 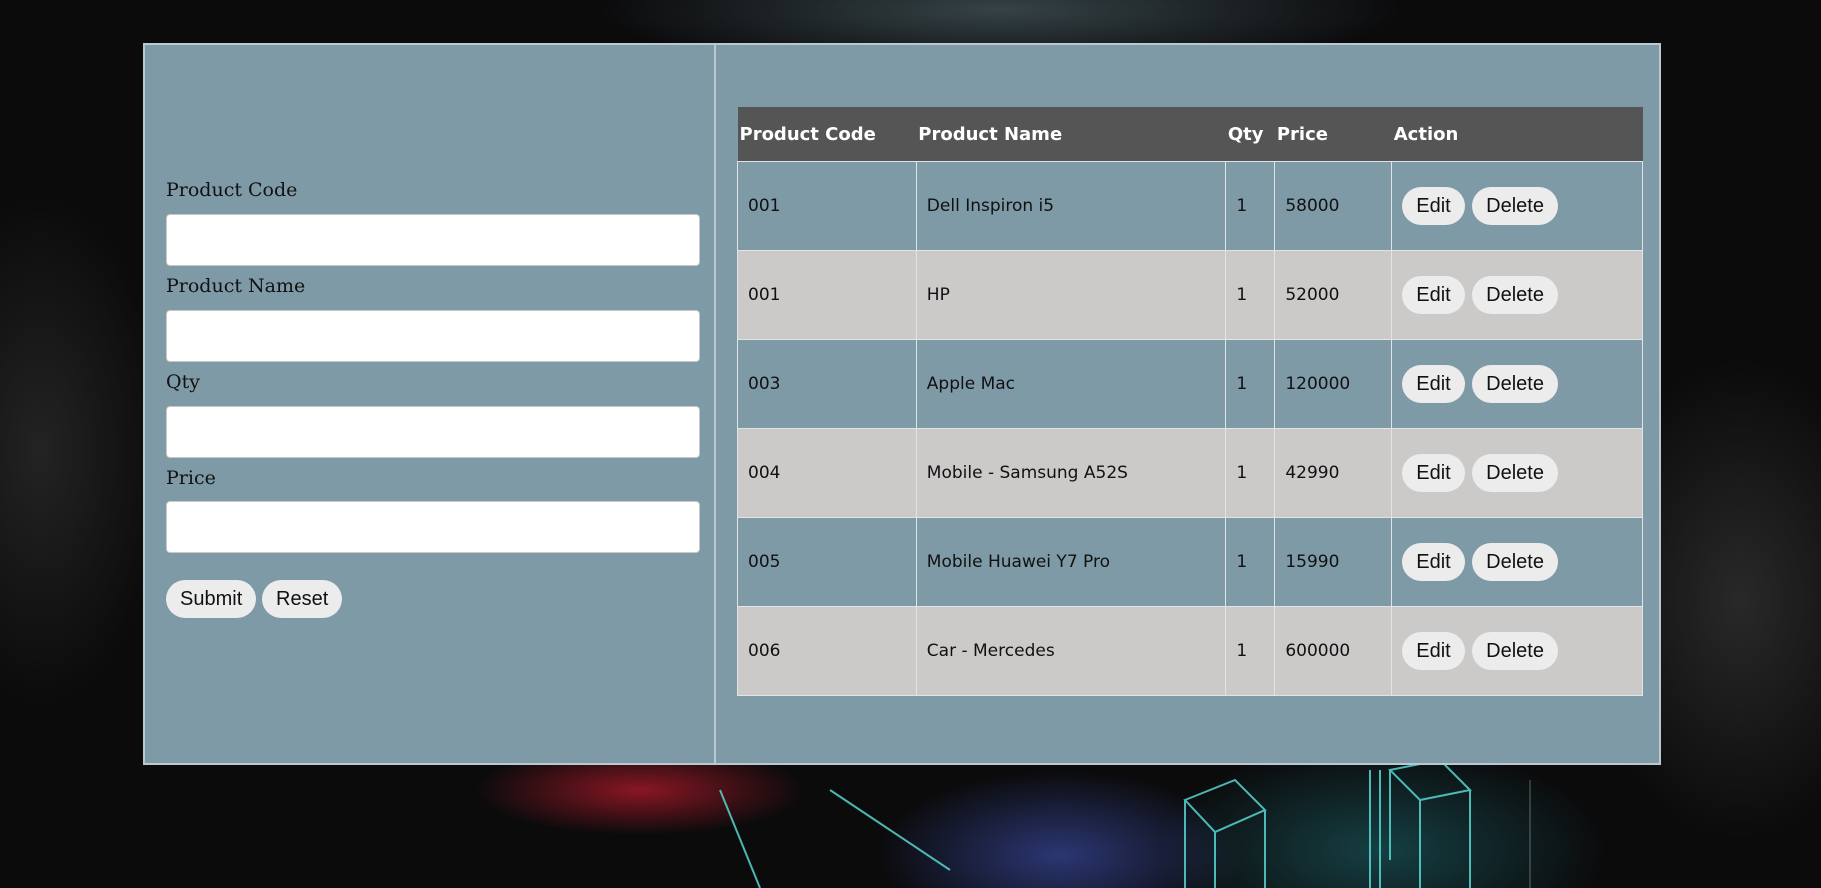 What do you see at coordinates (433, 527) in the screenshot?
I see `price-input` at bounding box center [433, 527].